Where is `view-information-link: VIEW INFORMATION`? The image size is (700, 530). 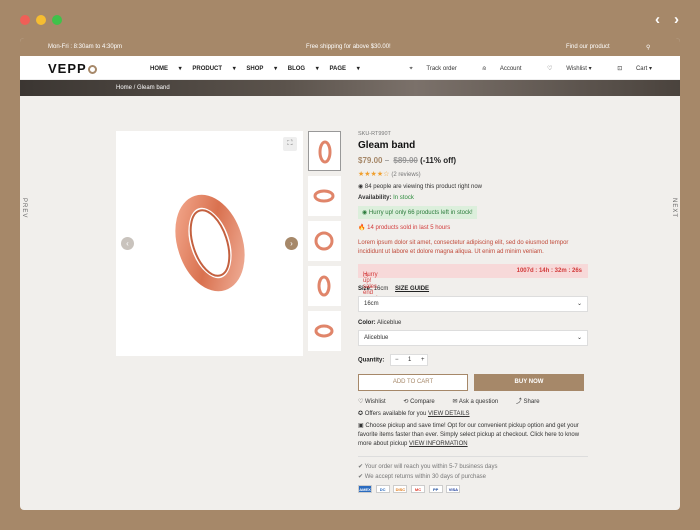 view-information-link: VIEW INFORMATION is located at coordinates (438, 444).